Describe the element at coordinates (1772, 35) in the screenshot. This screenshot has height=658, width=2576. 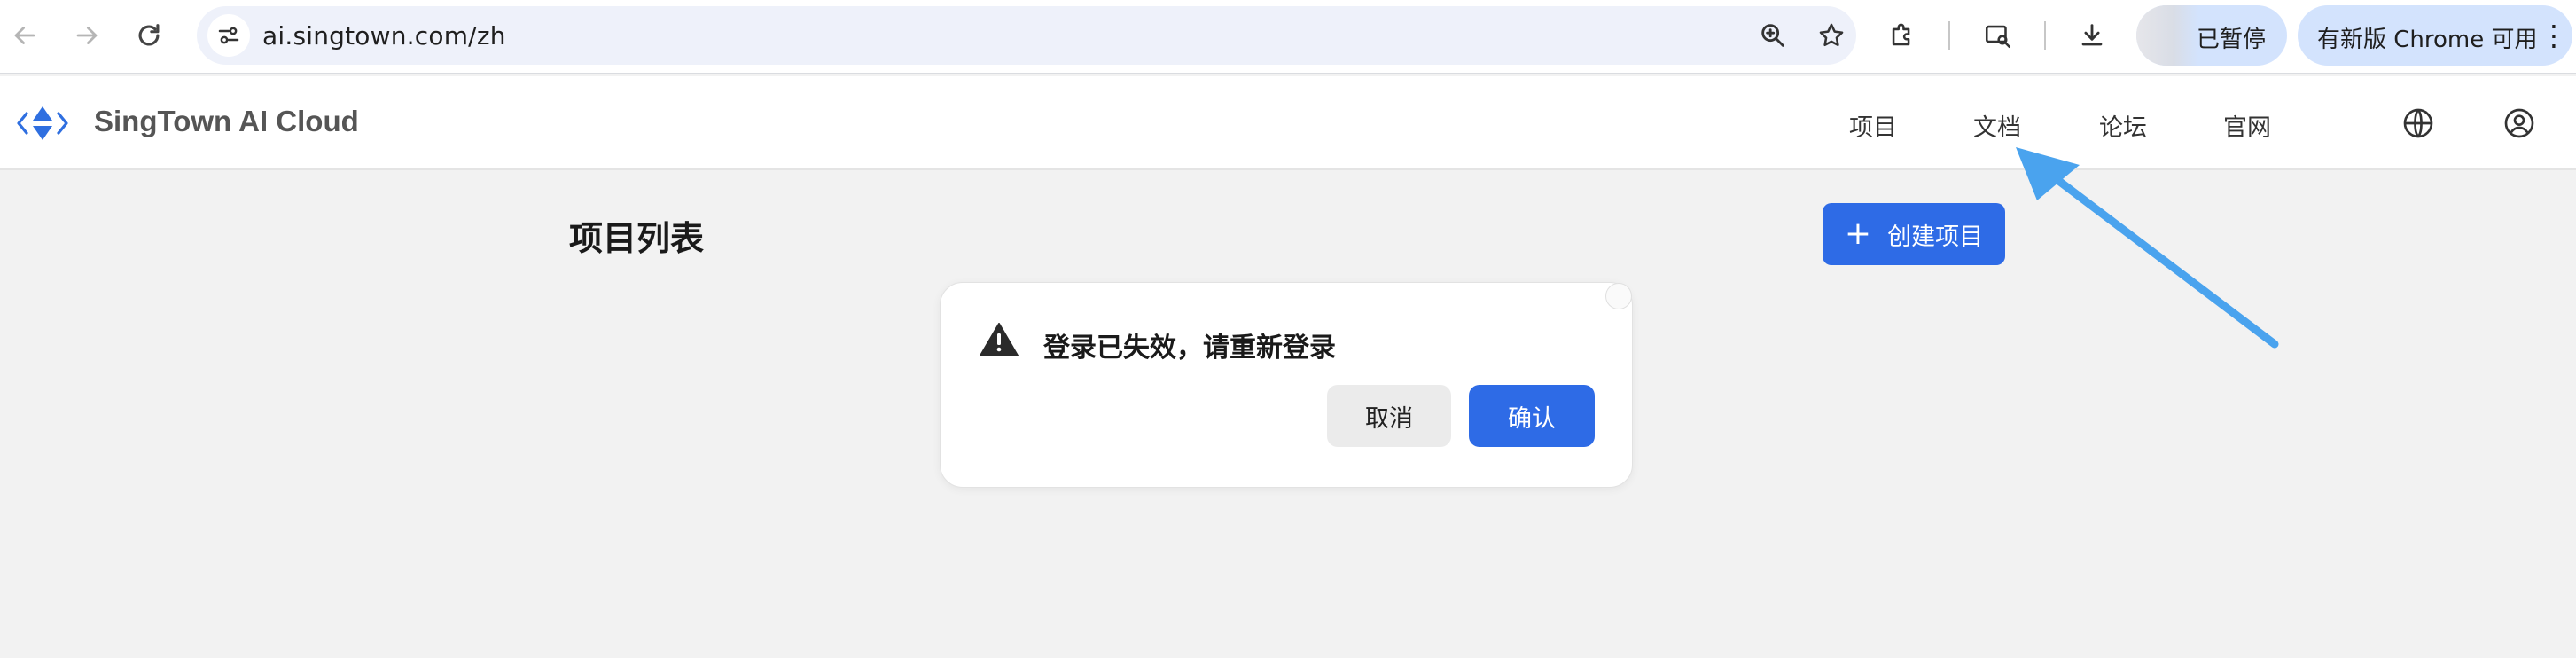
I see `zoom-icon` at that location.